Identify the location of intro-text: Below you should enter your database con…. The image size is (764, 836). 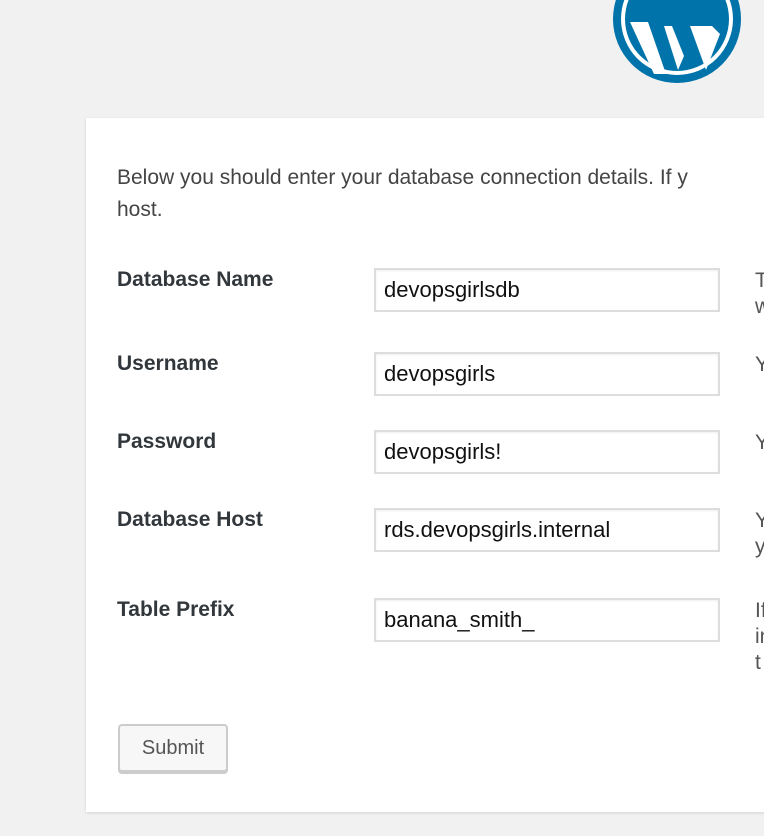
(440, 194).